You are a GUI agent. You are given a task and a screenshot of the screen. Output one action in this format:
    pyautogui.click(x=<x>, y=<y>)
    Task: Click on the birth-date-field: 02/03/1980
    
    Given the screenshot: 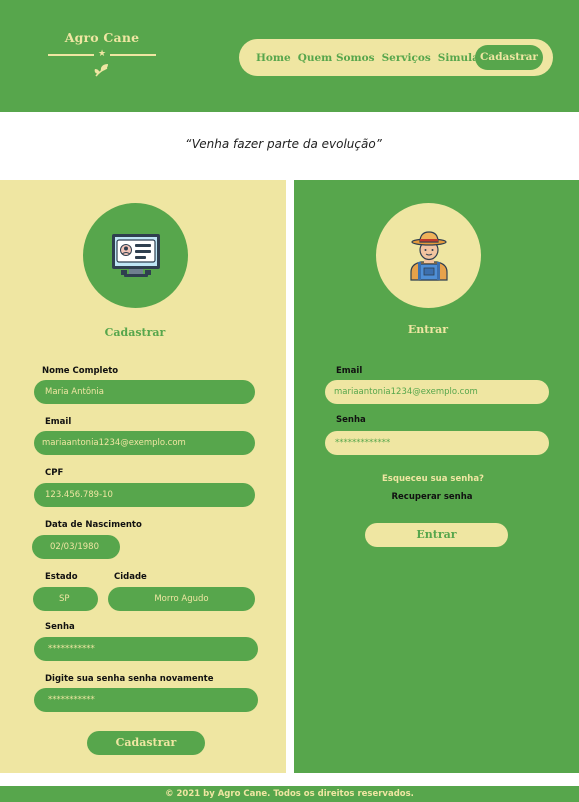 What is the action you would take?
    pyautogui.click(x=76, y=547)
    